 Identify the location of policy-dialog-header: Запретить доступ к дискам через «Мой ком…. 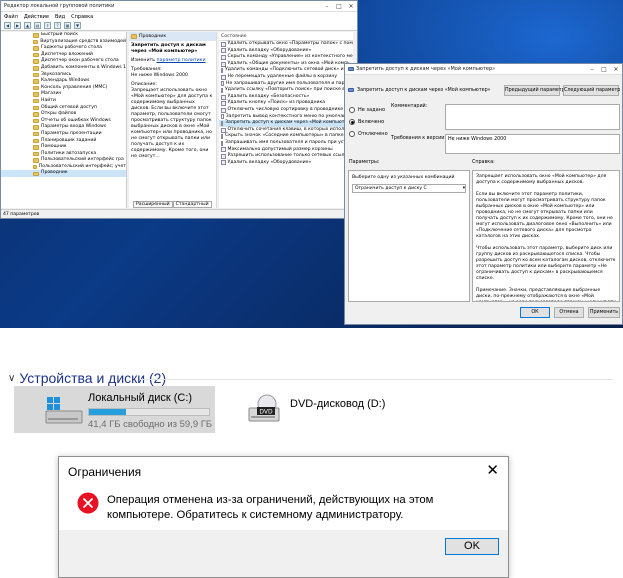
(484, 90).